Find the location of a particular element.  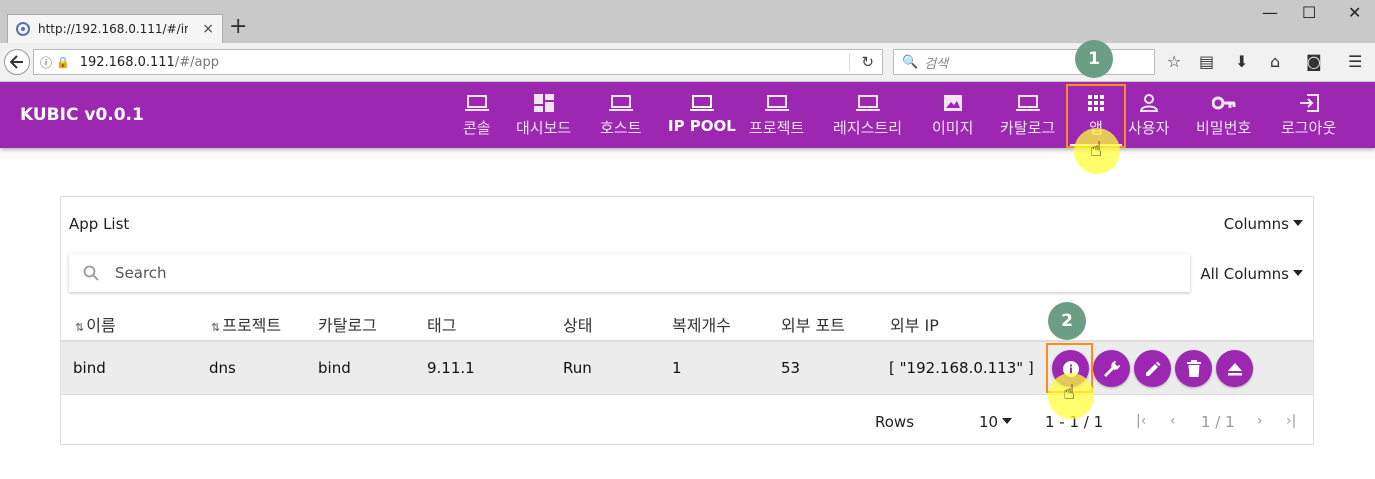

rows-per-page-select: 10 is located at coordinates (996, 422).